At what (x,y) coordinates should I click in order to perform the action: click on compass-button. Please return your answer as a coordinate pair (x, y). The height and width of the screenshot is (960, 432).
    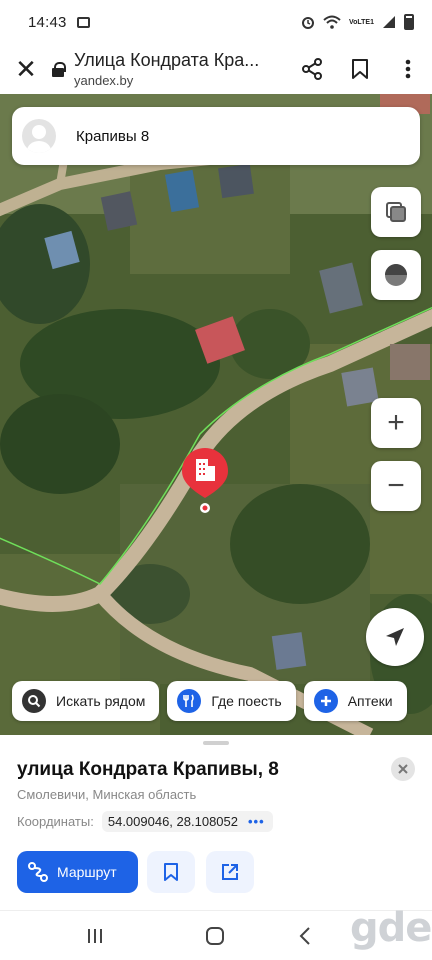
    Looking at the image, I should click on (396, 275).